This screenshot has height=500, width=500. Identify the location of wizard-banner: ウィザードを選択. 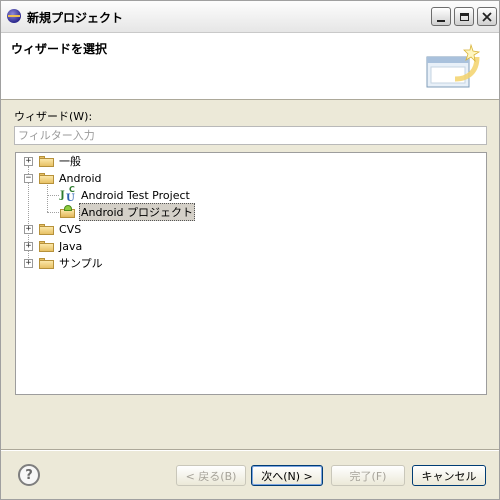
(250, 66).